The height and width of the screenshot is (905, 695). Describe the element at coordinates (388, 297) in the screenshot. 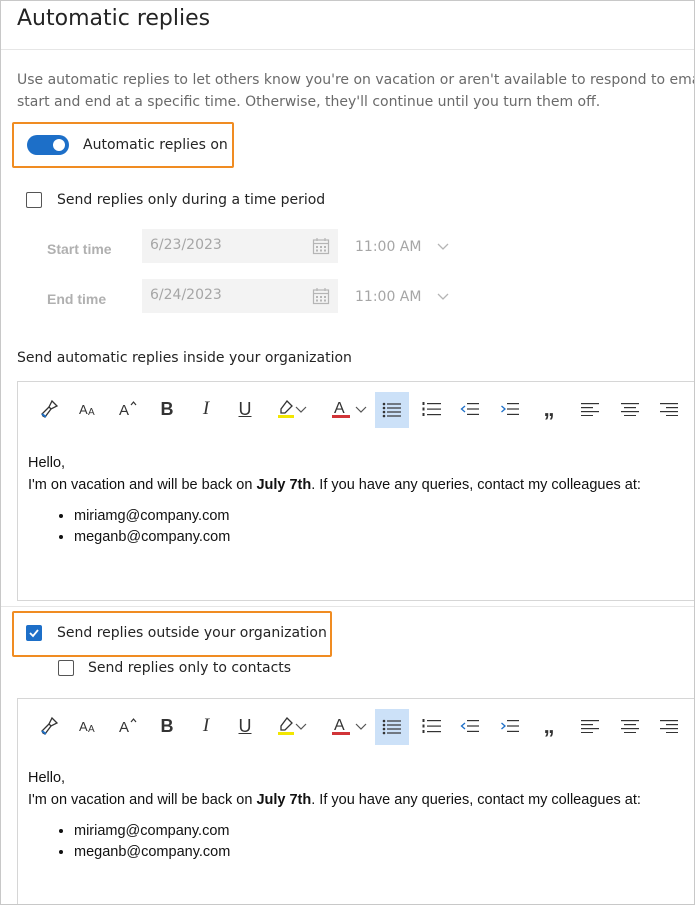

I see `end-time-value: 11:00 AM` at that location.